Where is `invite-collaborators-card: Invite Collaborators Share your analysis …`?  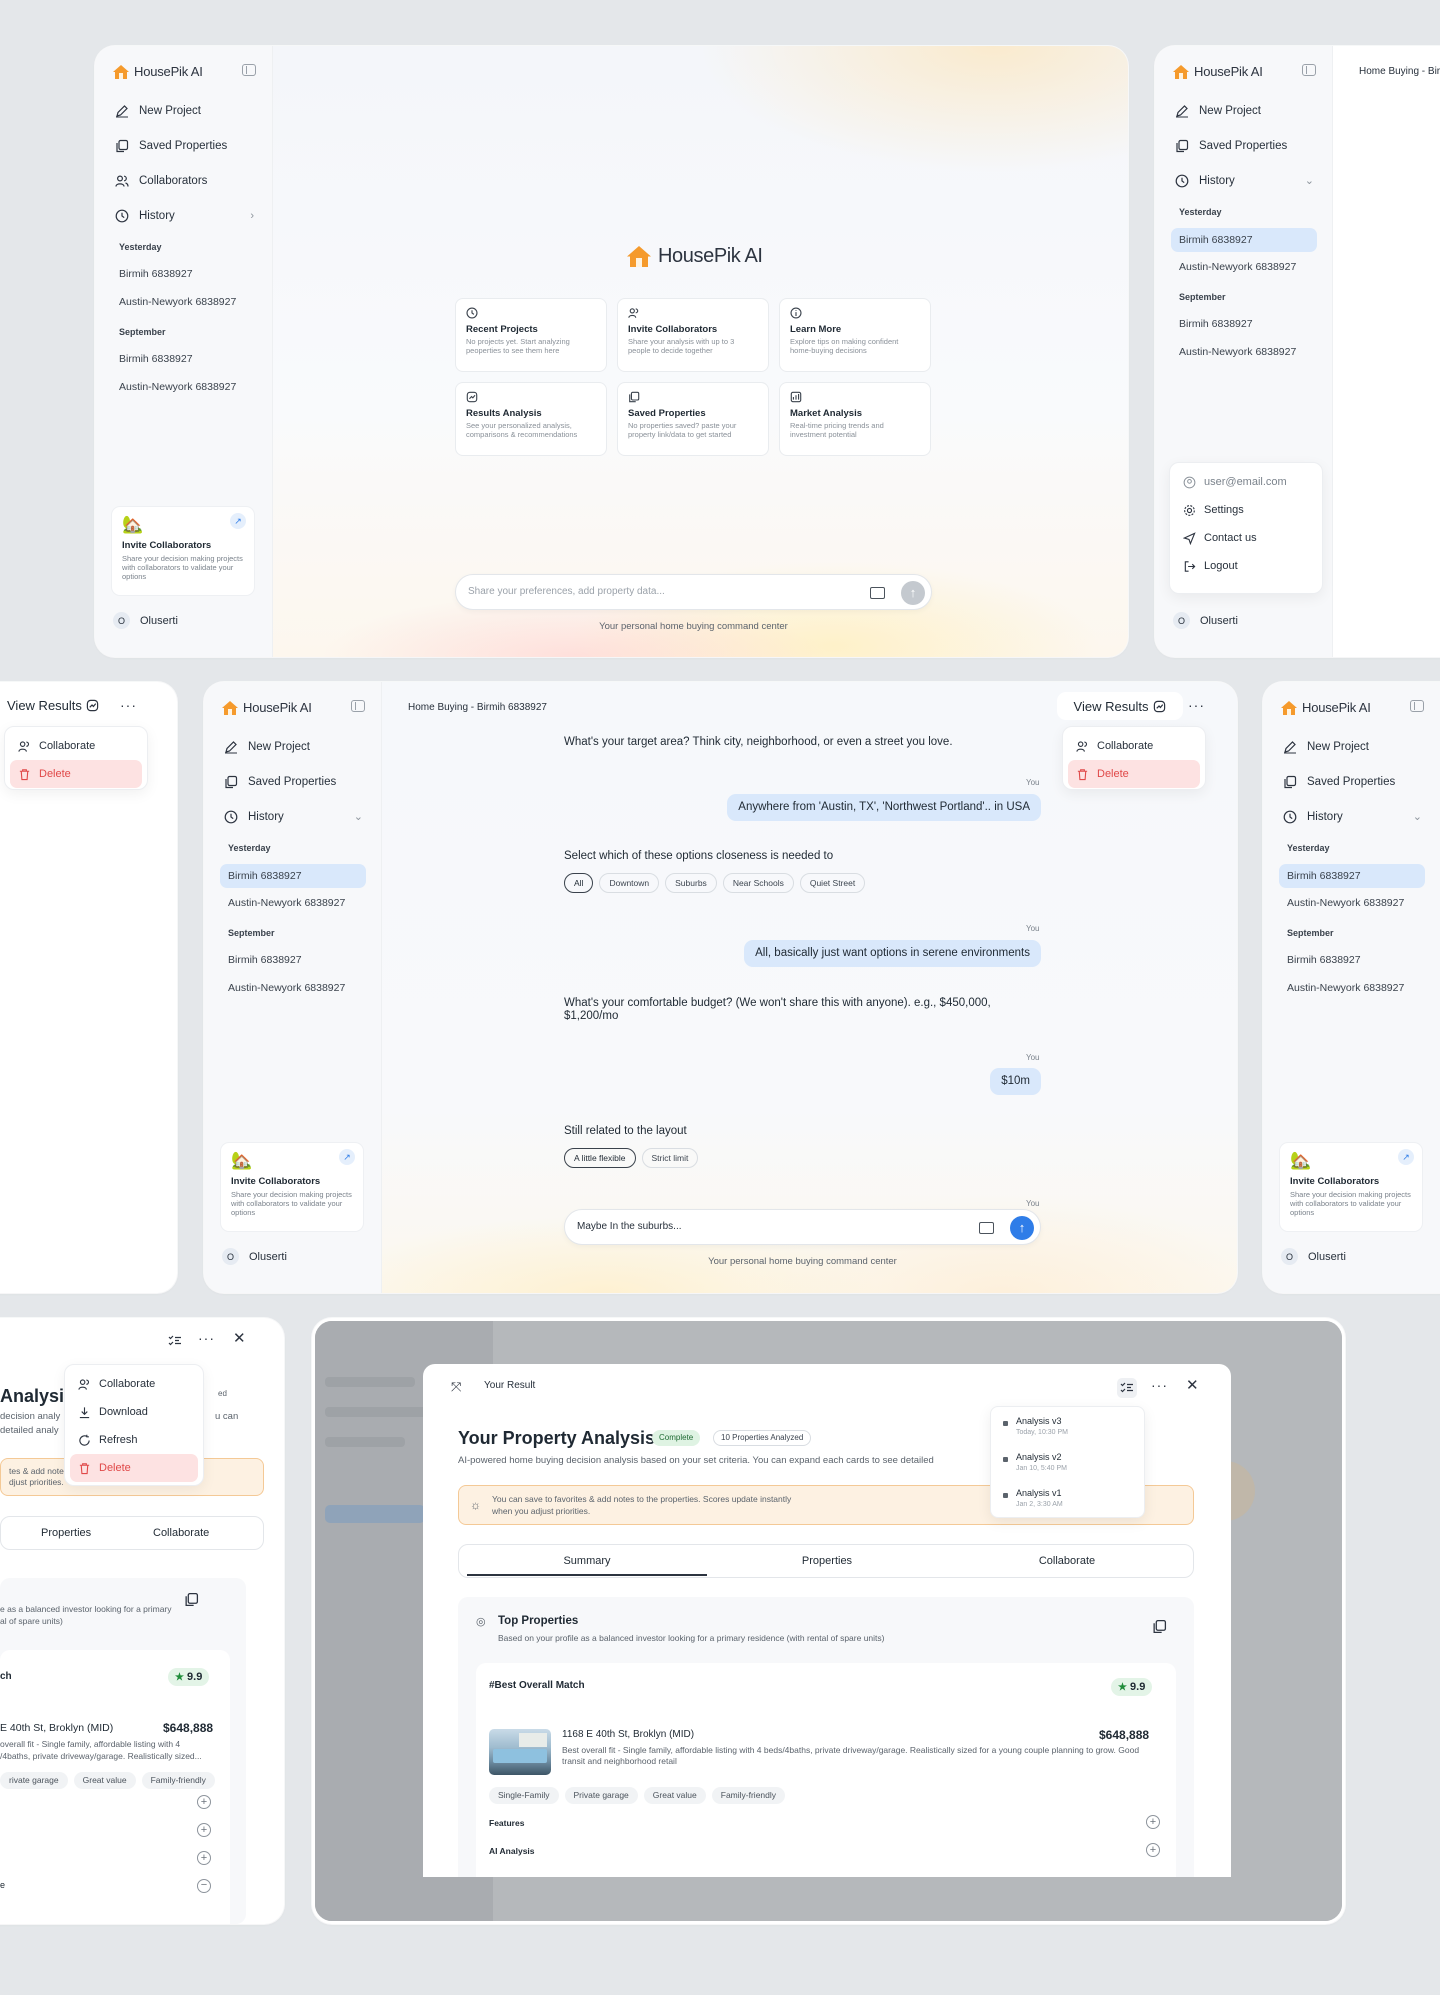 invite-collaborators-card: Invite Collaborators Share your analysis … is located at coordinates (693, 335).